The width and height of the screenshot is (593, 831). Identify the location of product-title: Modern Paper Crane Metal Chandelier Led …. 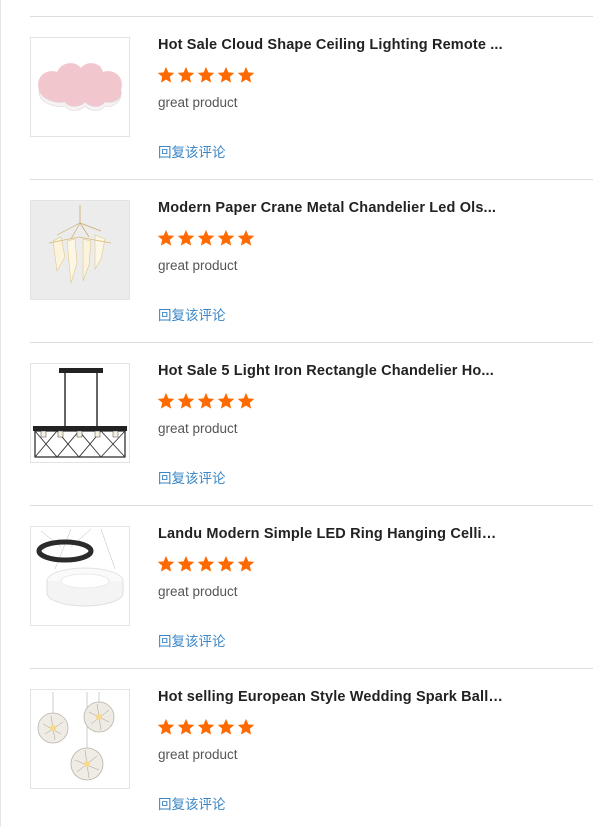
(330, 208).